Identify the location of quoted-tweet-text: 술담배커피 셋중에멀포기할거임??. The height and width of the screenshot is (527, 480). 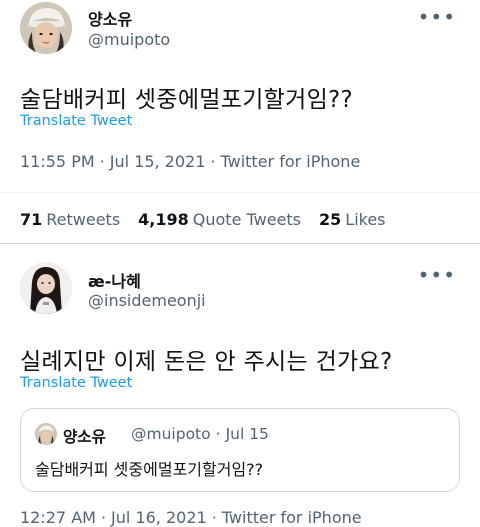
(149, 469).